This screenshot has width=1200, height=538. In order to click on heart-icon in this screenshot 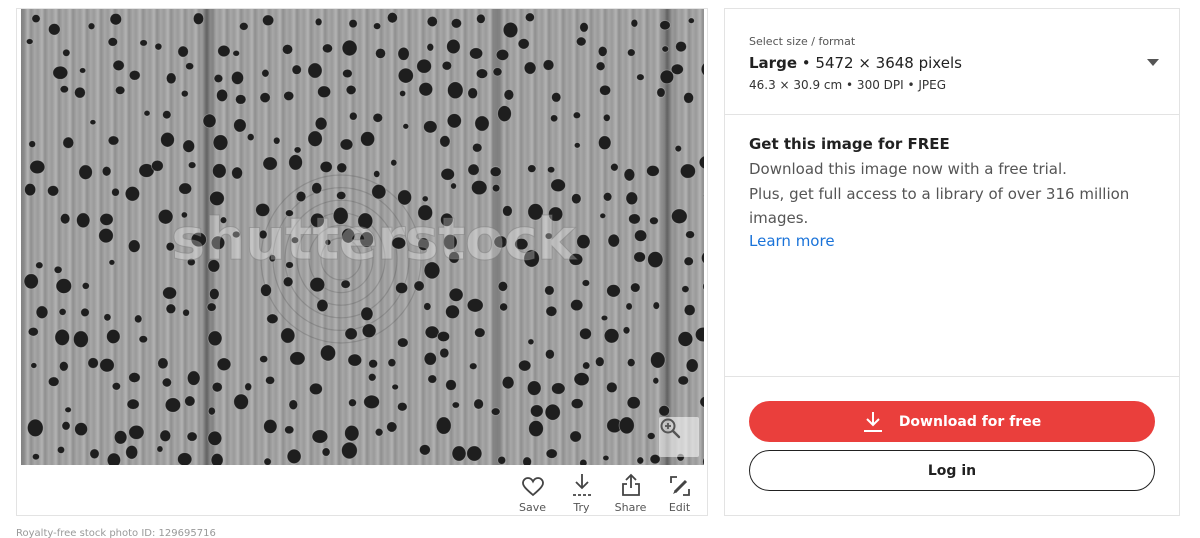, I will do `click(532, 484)`.